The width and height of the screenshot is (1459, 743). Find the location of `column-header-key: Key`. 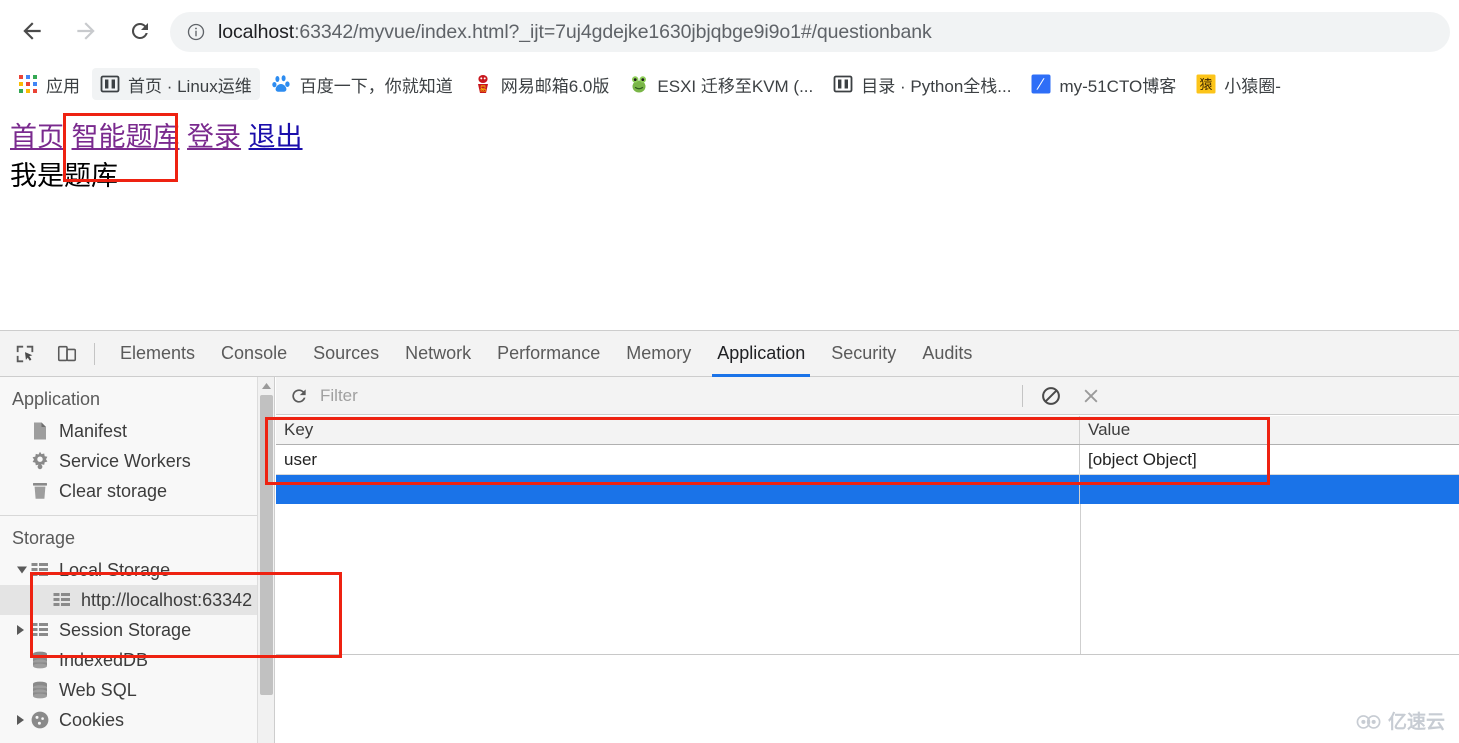

column-header-key: Key is located at coordinates (678, 430).